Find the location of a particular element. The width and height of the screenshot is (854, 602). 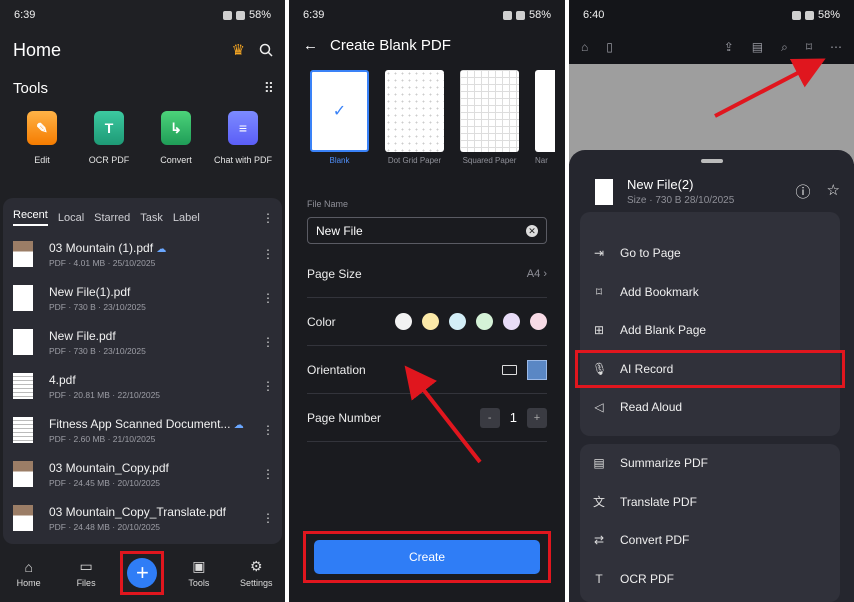

share-icon: ⇪ is located at coordinates (729, 47).